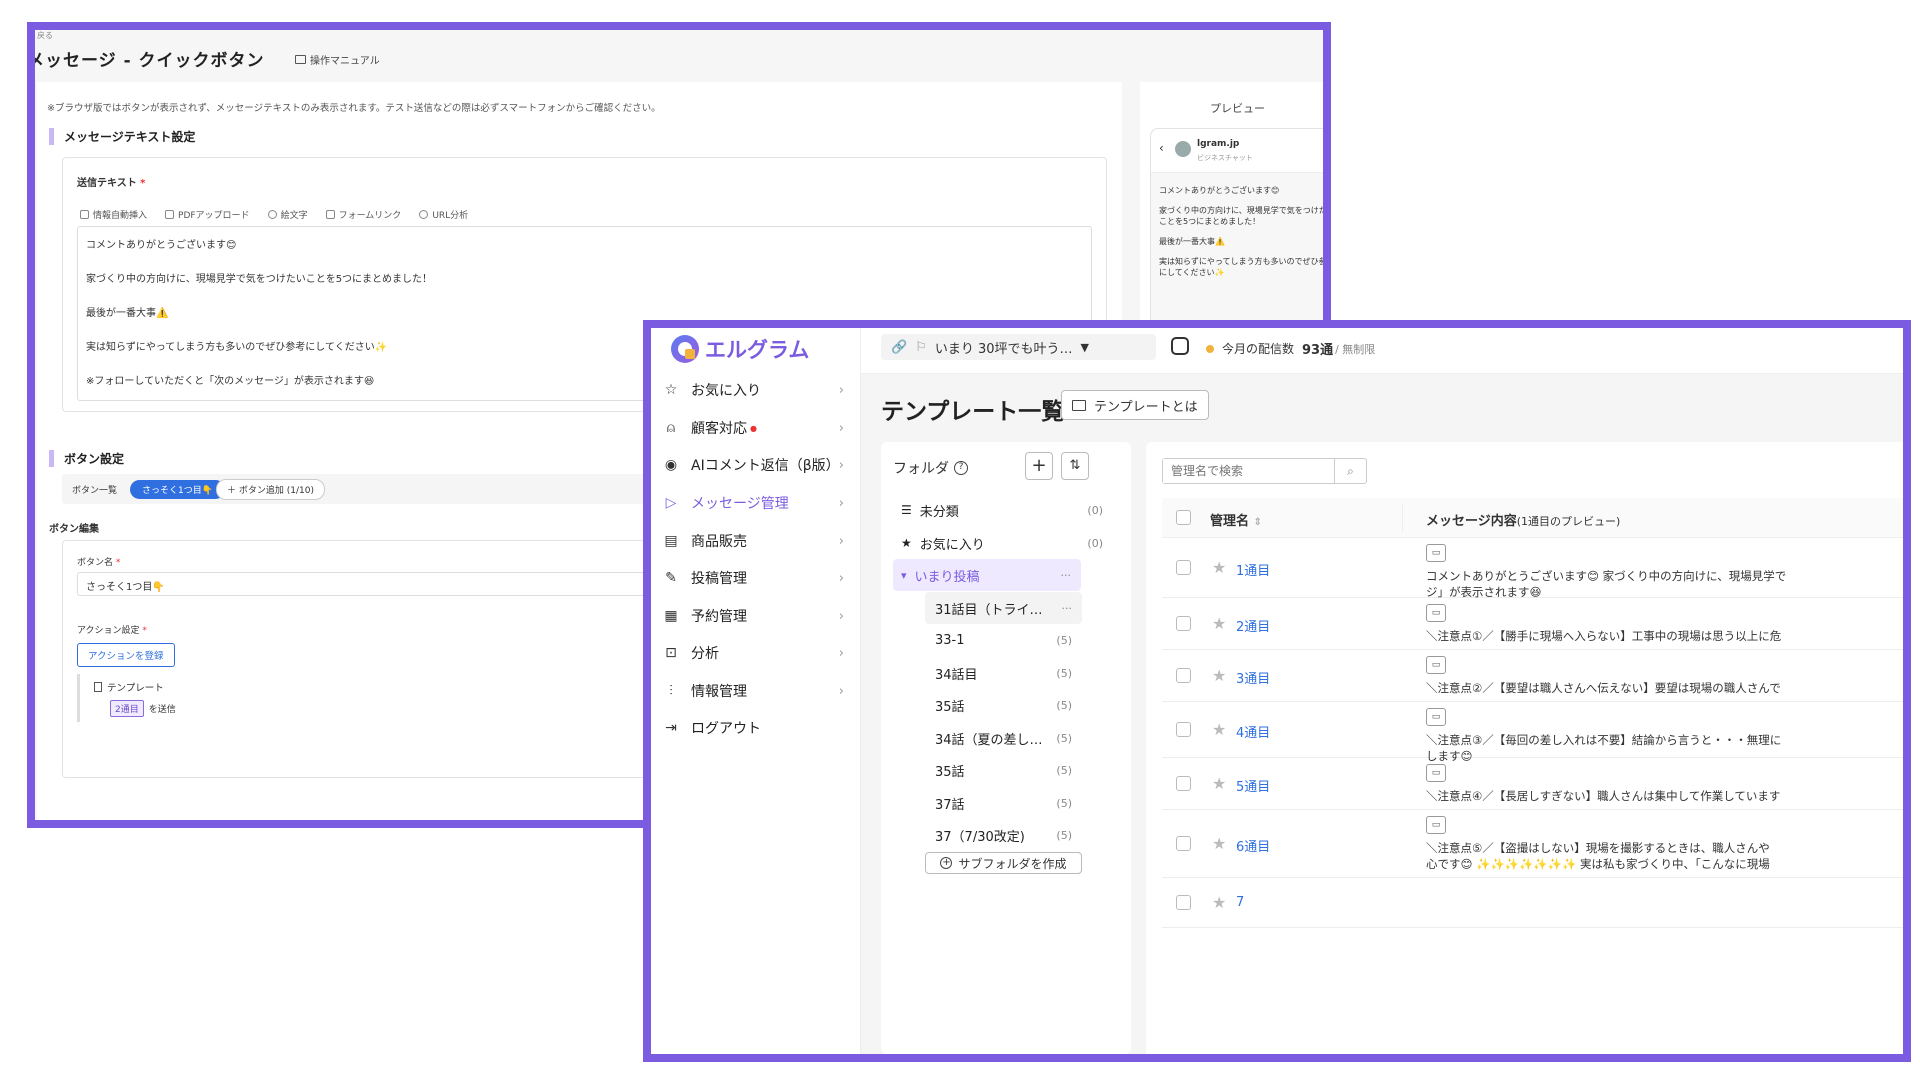 Image resolution: width=1920 pixels, height=1080 pixels. Describe the element at coordinates (1003, 640) in the screenshot. I see `folder-item: 33-1 (5)` at that location.